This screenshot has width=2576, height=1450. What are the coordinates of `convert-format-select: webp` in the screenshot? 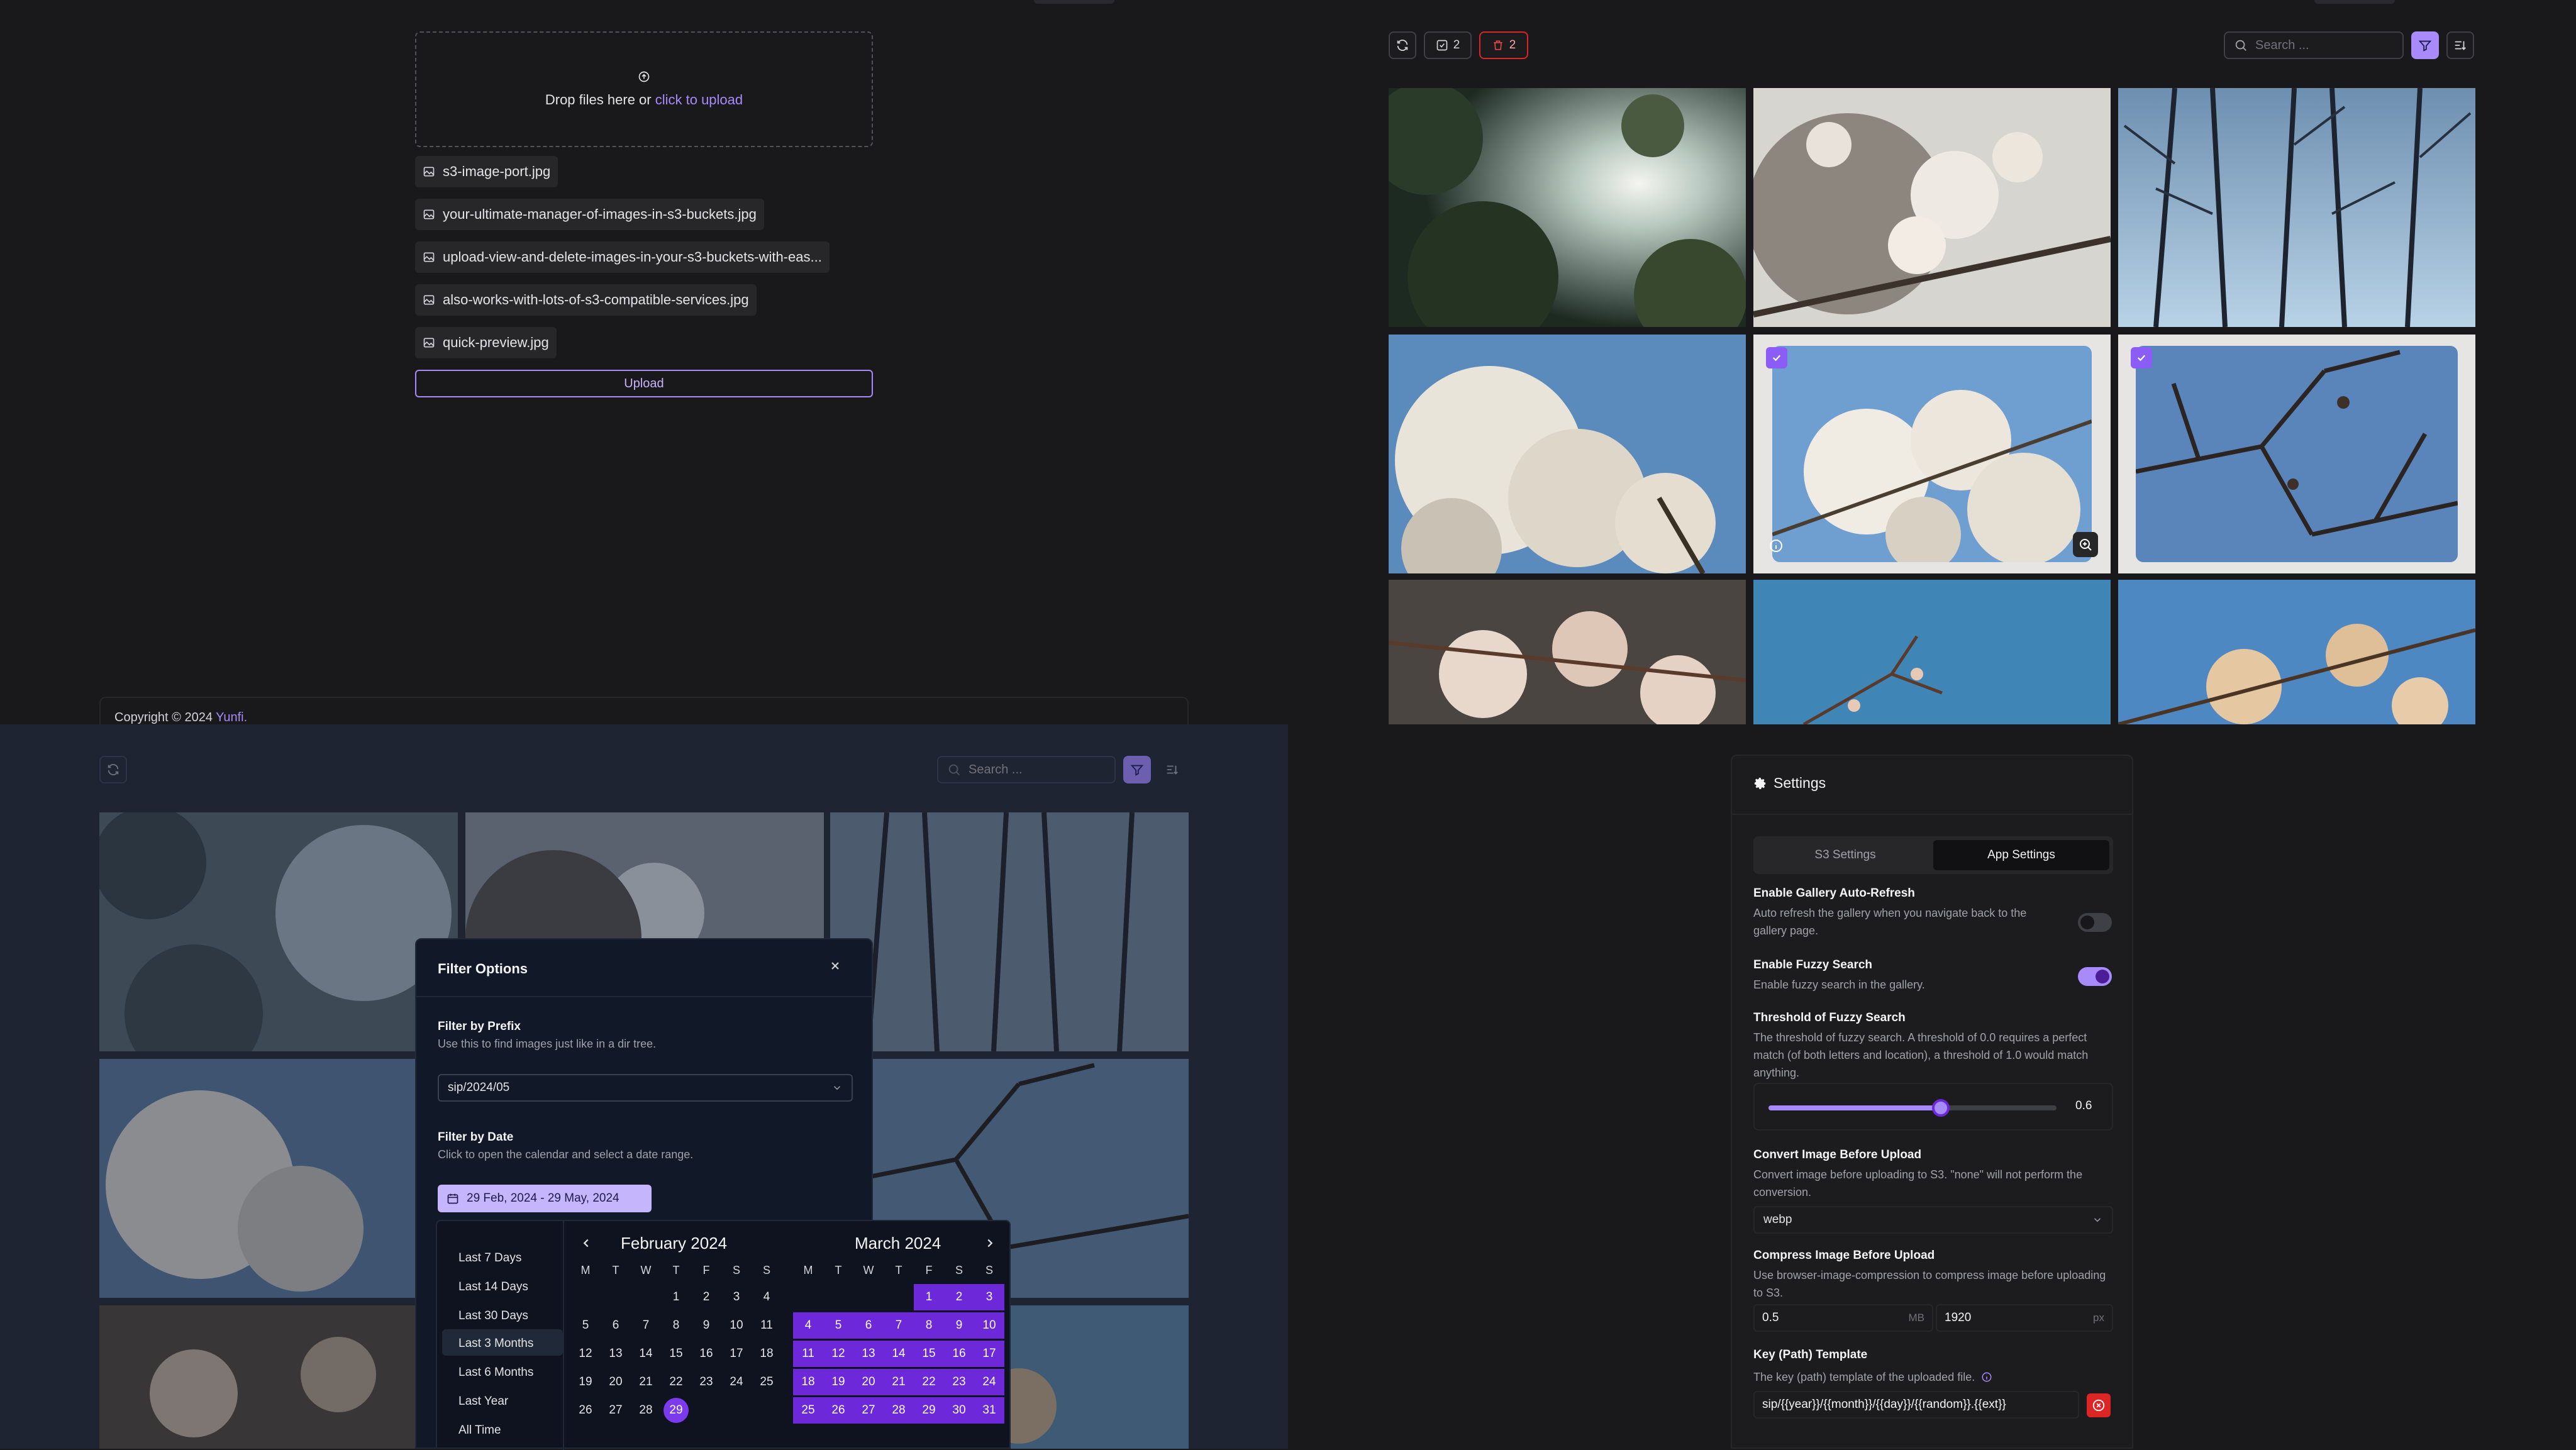 It's located at (1933, 1220).